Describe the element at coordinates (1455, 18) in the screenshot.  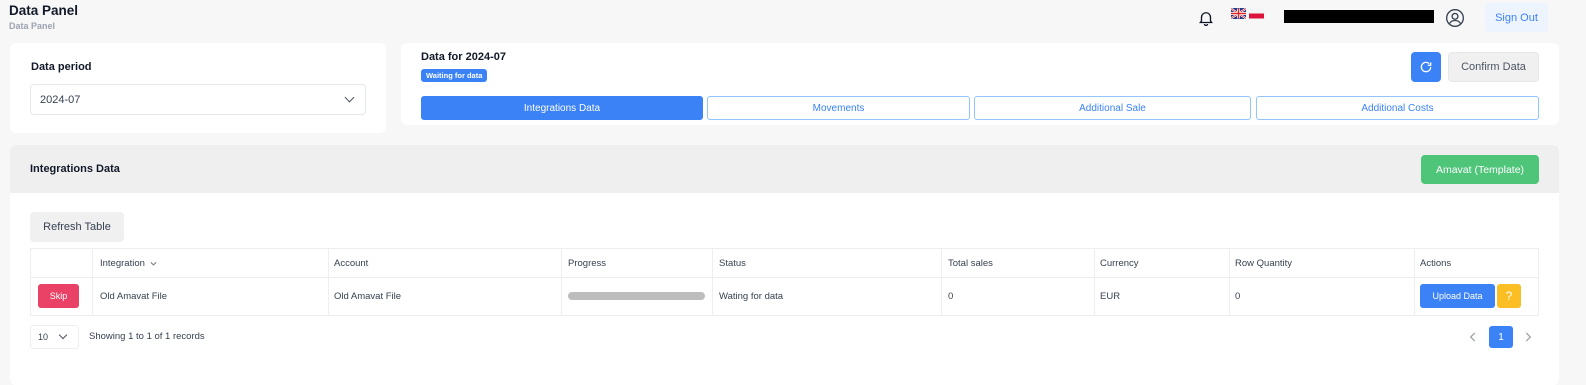
I see `user-avatar-icon` at that location.